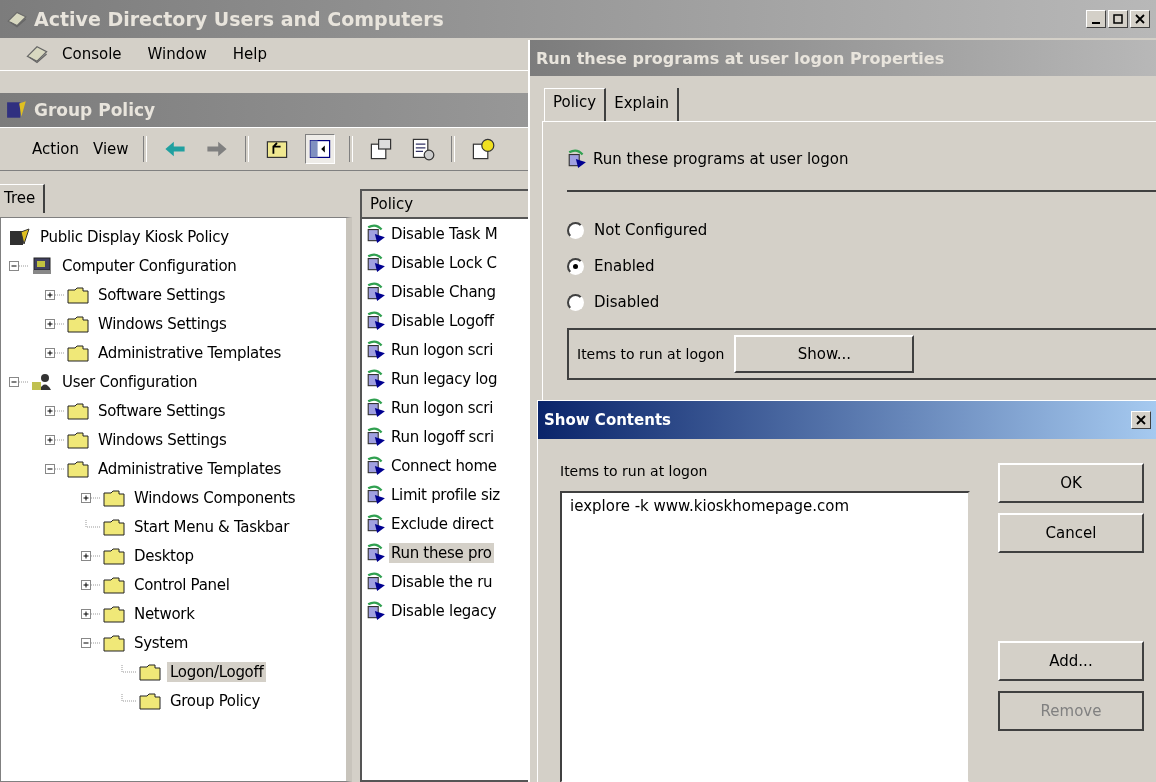  Describe the element at coordinates (134, 236) in the screenshot. I see `tree-item: Public Display Kiosk Policy` at that location.